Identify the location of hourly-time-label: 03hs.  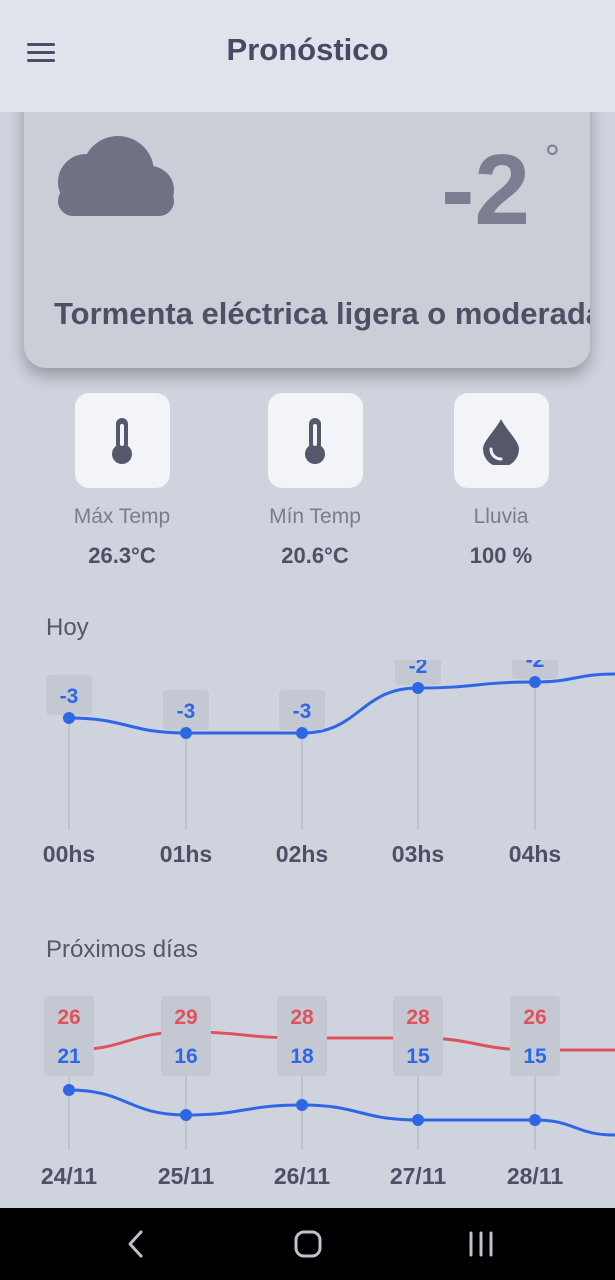
(418, 854).